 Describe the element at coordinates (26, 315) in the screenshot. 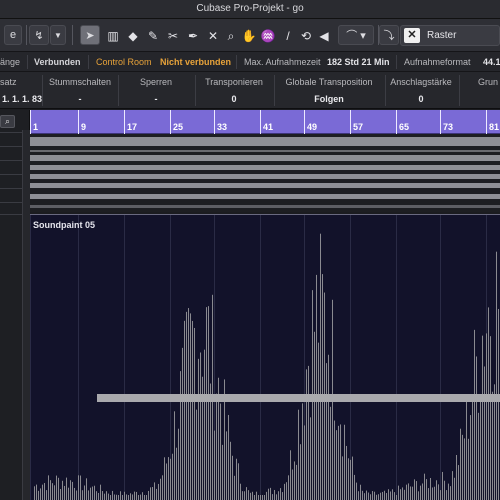

I see `track-scroll-strip` at that location.